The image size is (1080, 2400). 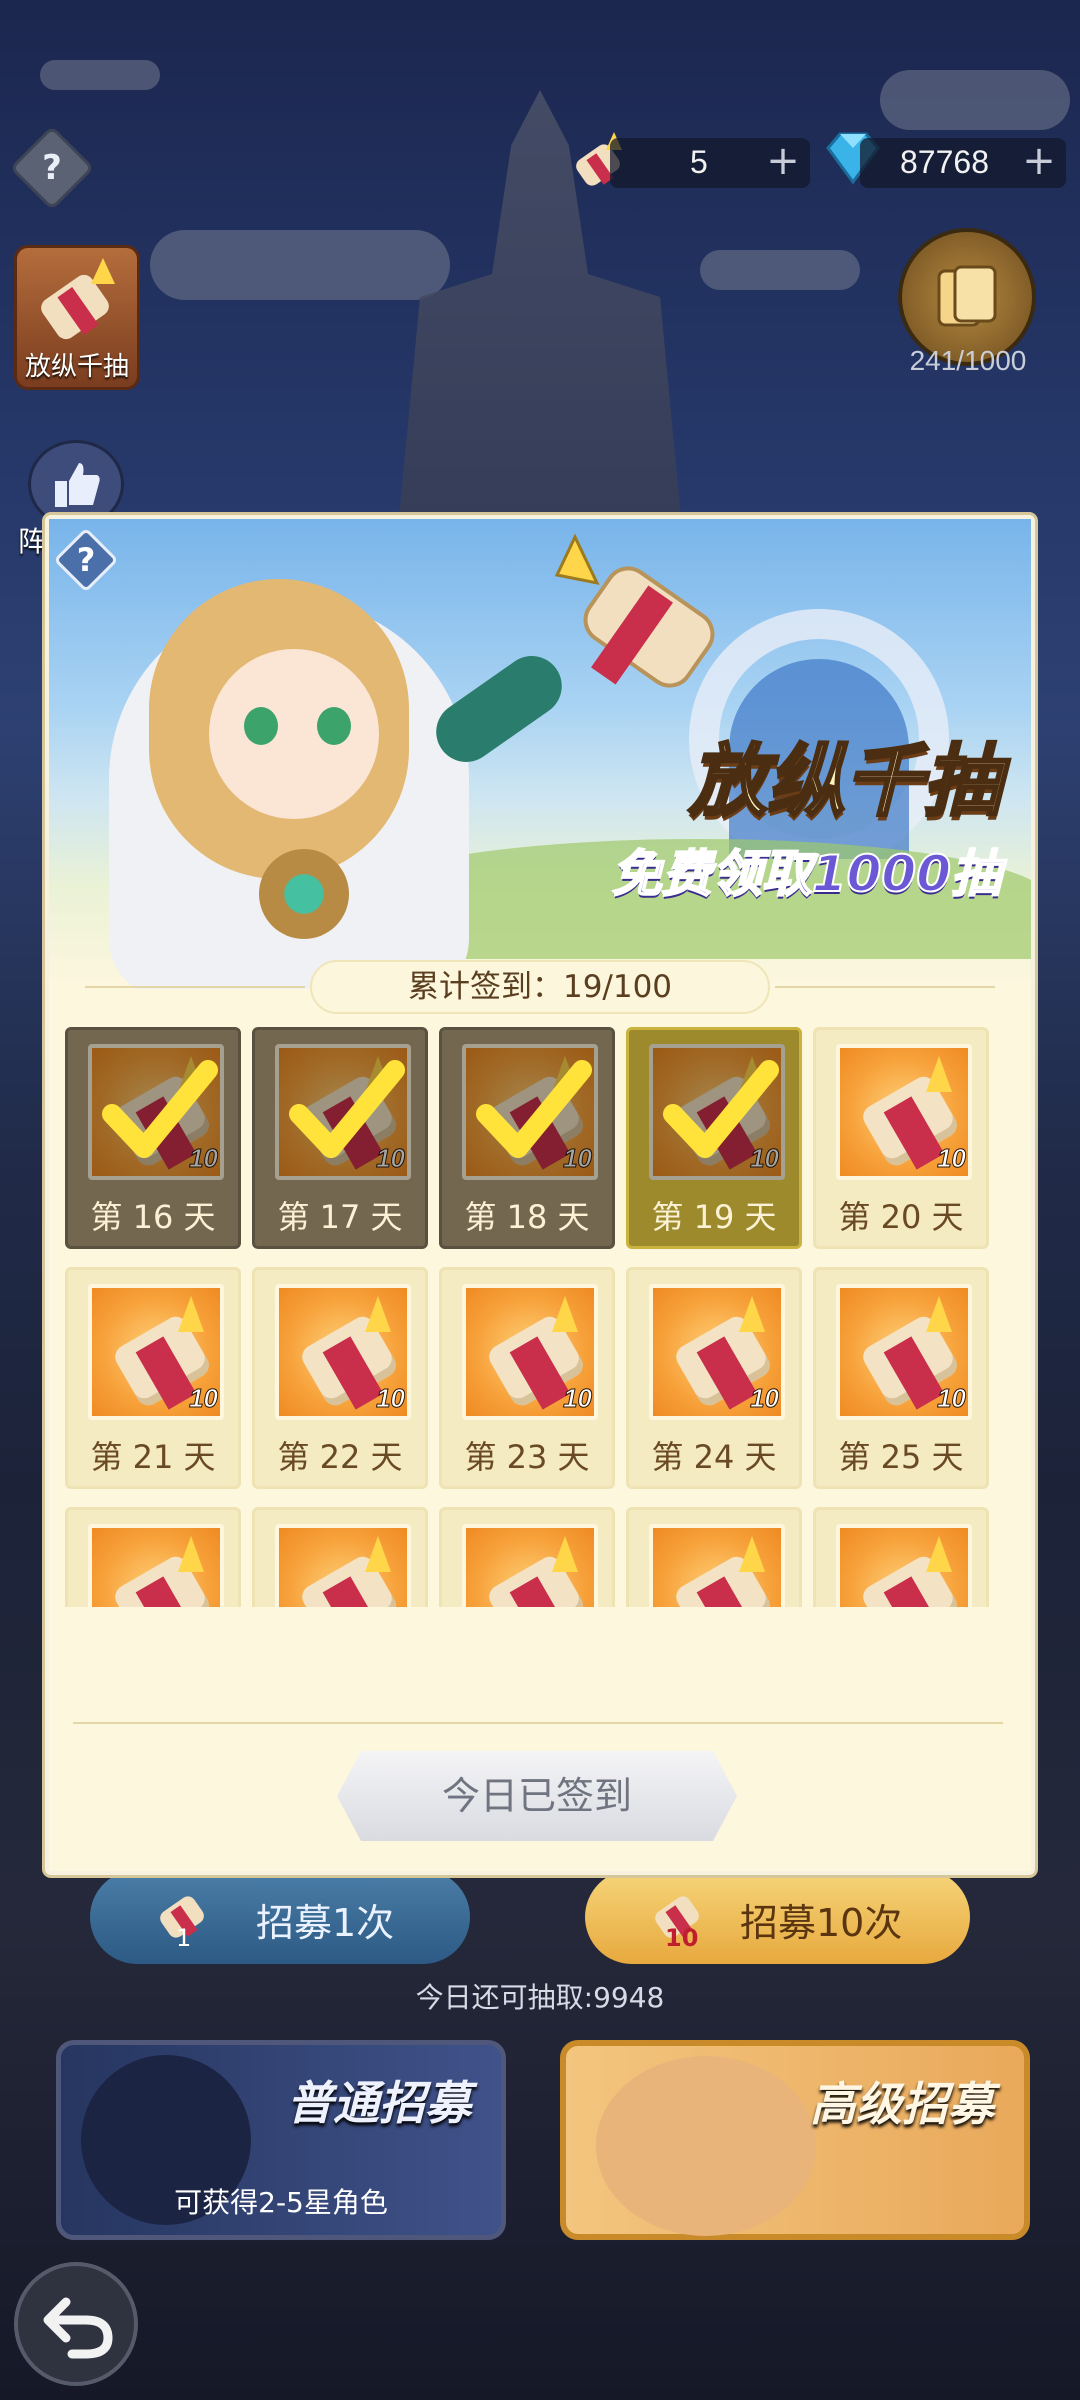 What do you see at coordinates (538, 1723) in the screenshot?
I see `grid-bottom-divider` at bounding box center [538, 1723].